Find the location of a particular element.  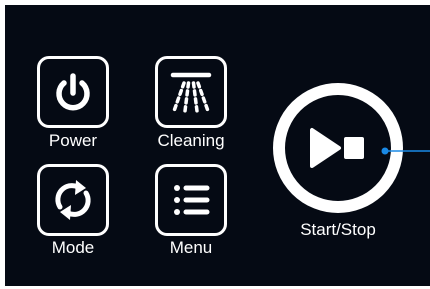

shower-spray-icon is located at coordinates (191, 92).